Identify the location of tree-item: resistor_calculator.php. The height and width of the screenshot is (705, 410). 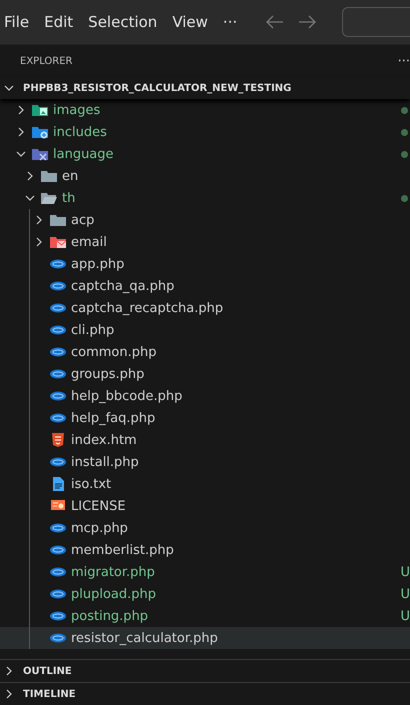
(205, 638).